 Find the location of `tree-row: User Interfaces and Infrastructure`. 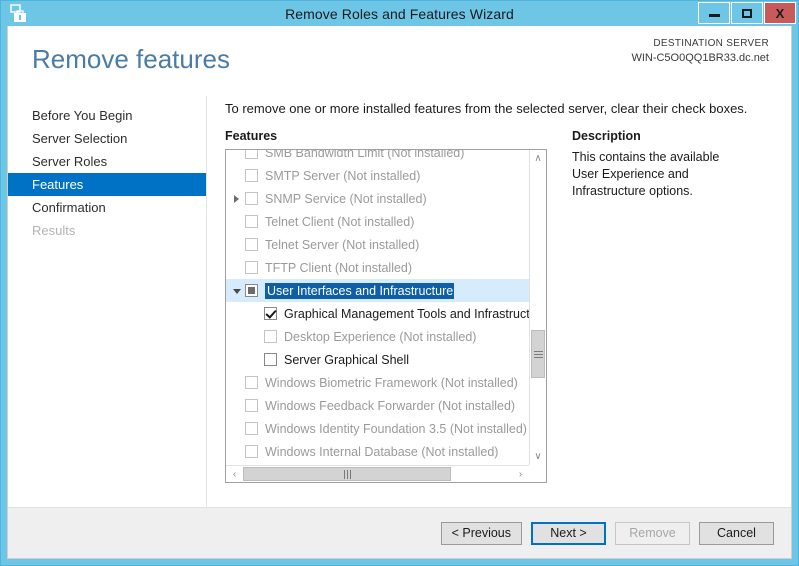

tree-row: User Interfaces and Infrastructure is located at coordinates (377, 290).